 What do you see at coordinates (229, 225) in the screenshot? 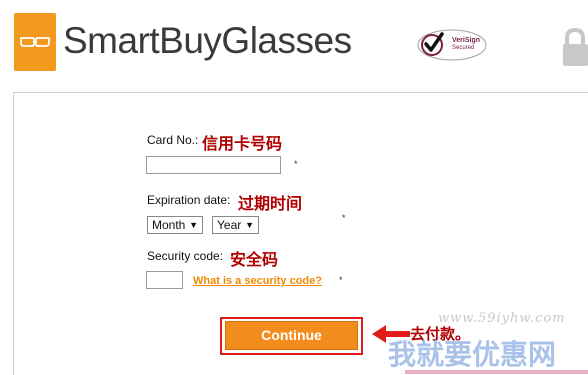
I see `year-select-value: Year` at bounding box center [229, 225].